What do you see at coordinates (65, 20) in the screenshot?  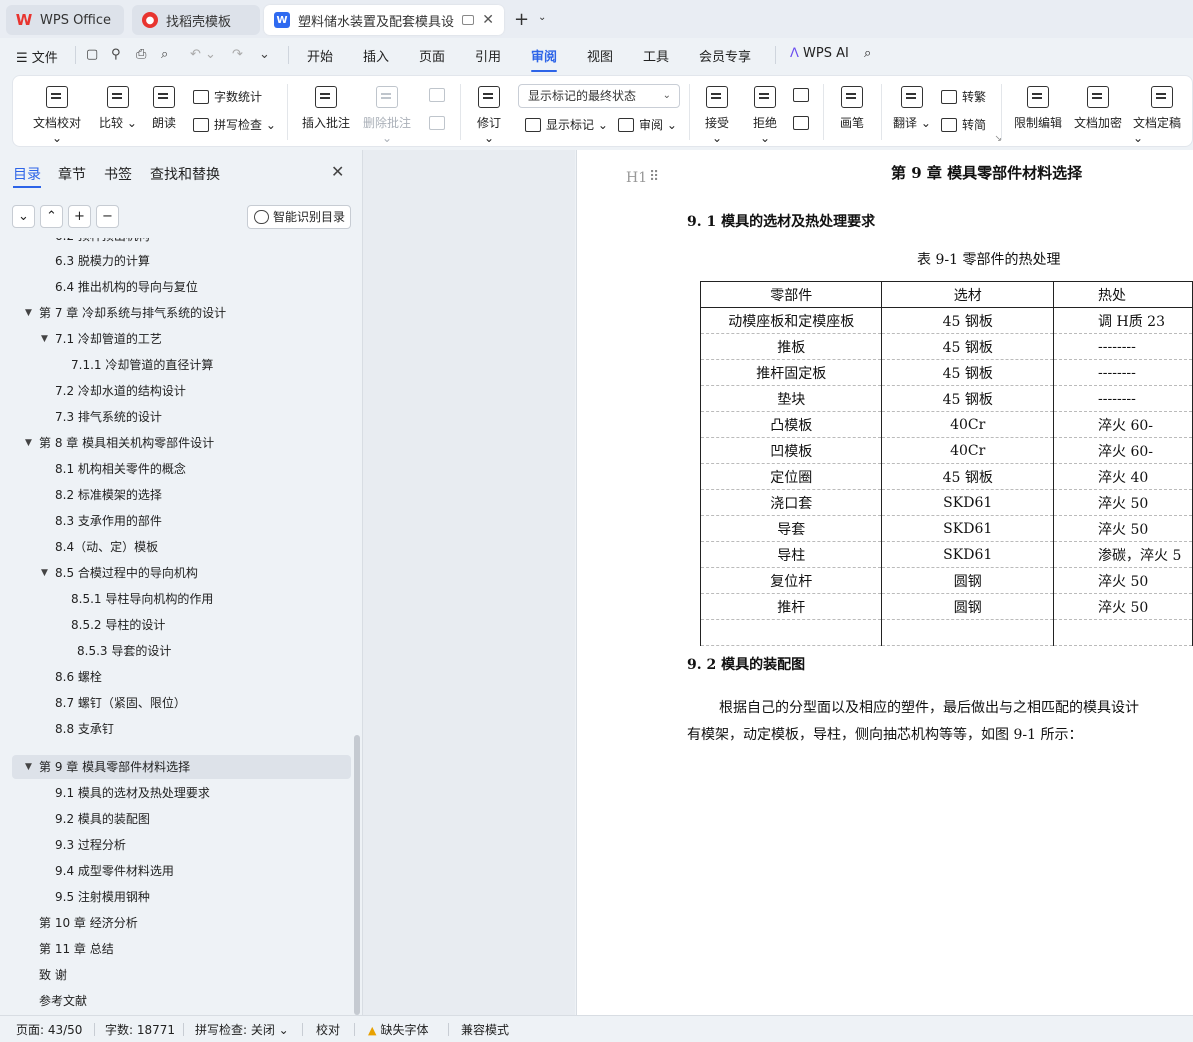 I see `tab-wps-office: W WPS Office` at bounding box center [65, 20].